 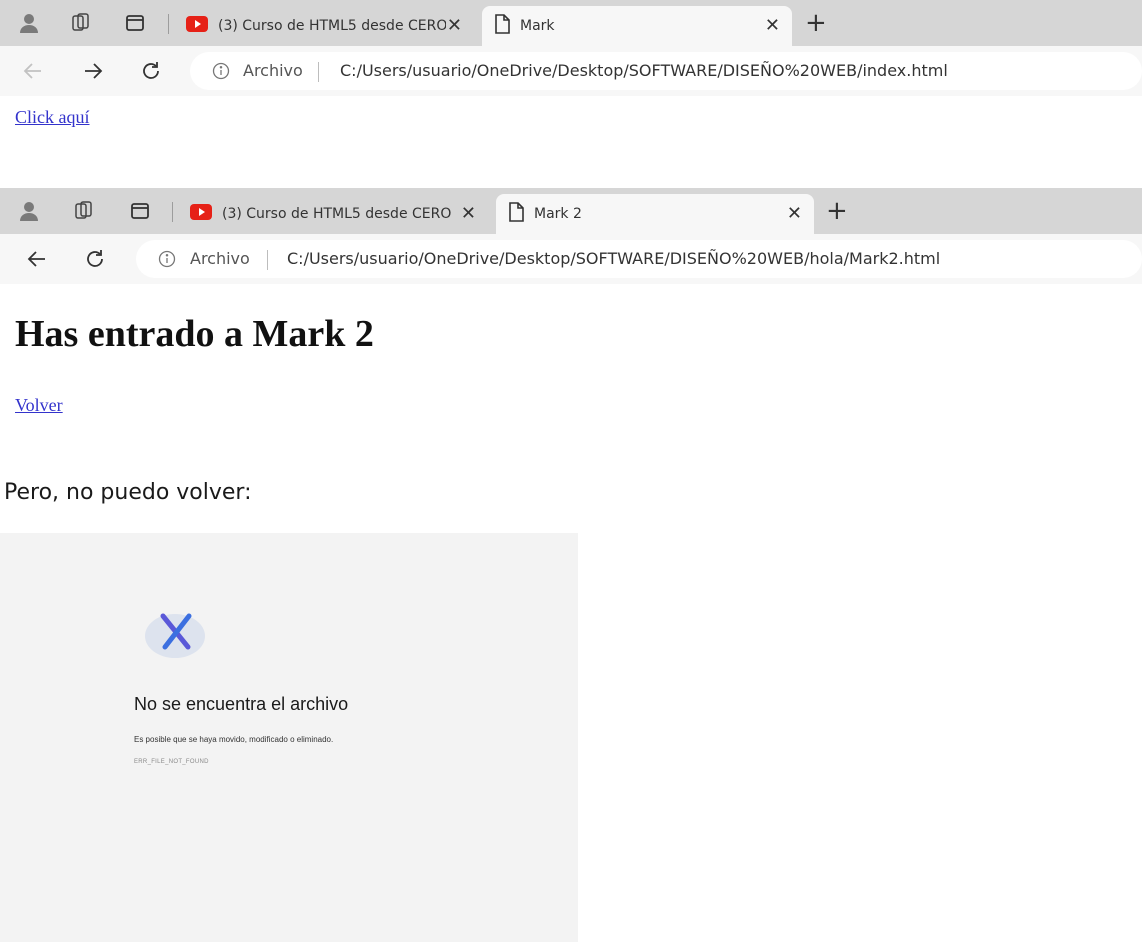 What do you see at coordinates (655, 214) in the screenshot?
I see `tab-mark-2: Mark 2 ✕` at bounding box center [655, 214].